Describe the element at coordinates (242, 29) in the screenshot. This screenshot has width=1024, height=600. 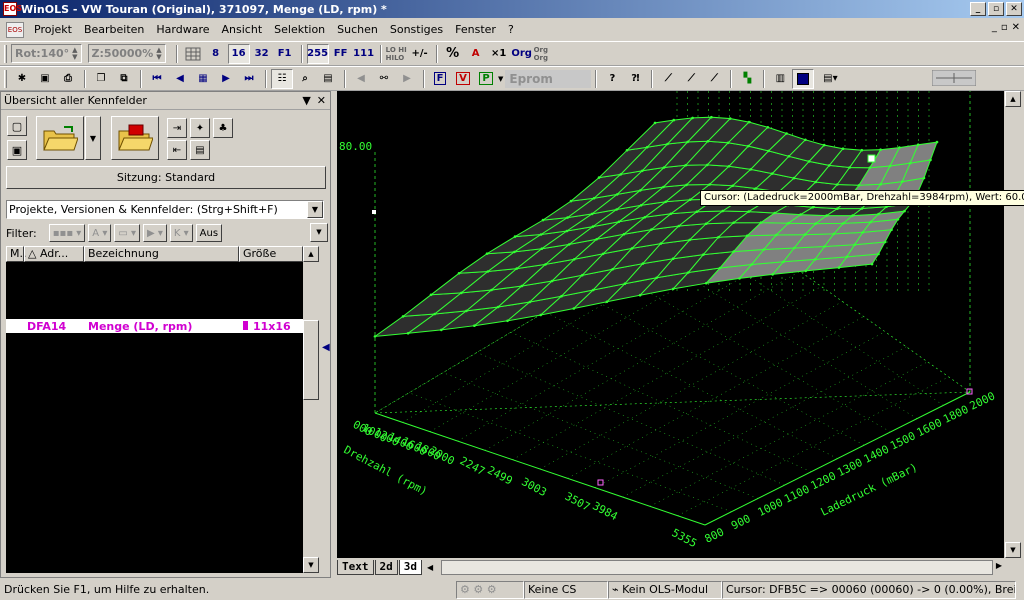
I see `menu-ansicht: Ansicht` at that location.